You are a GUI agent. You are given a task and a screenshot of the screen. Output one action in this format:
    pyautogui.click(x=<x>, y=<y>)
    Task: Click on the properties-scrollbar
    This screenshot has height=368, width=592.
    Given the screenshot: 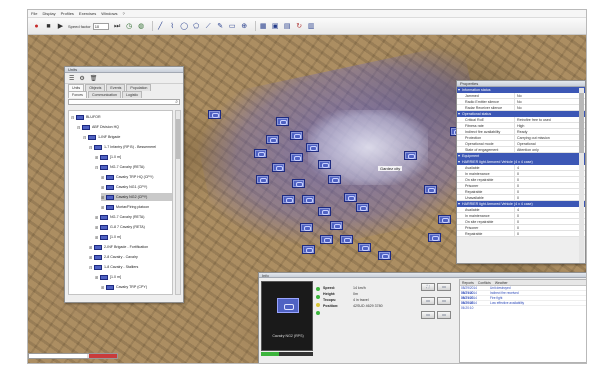 What is the action you would take?
    pyautogui.click(x=581, y=175)
    